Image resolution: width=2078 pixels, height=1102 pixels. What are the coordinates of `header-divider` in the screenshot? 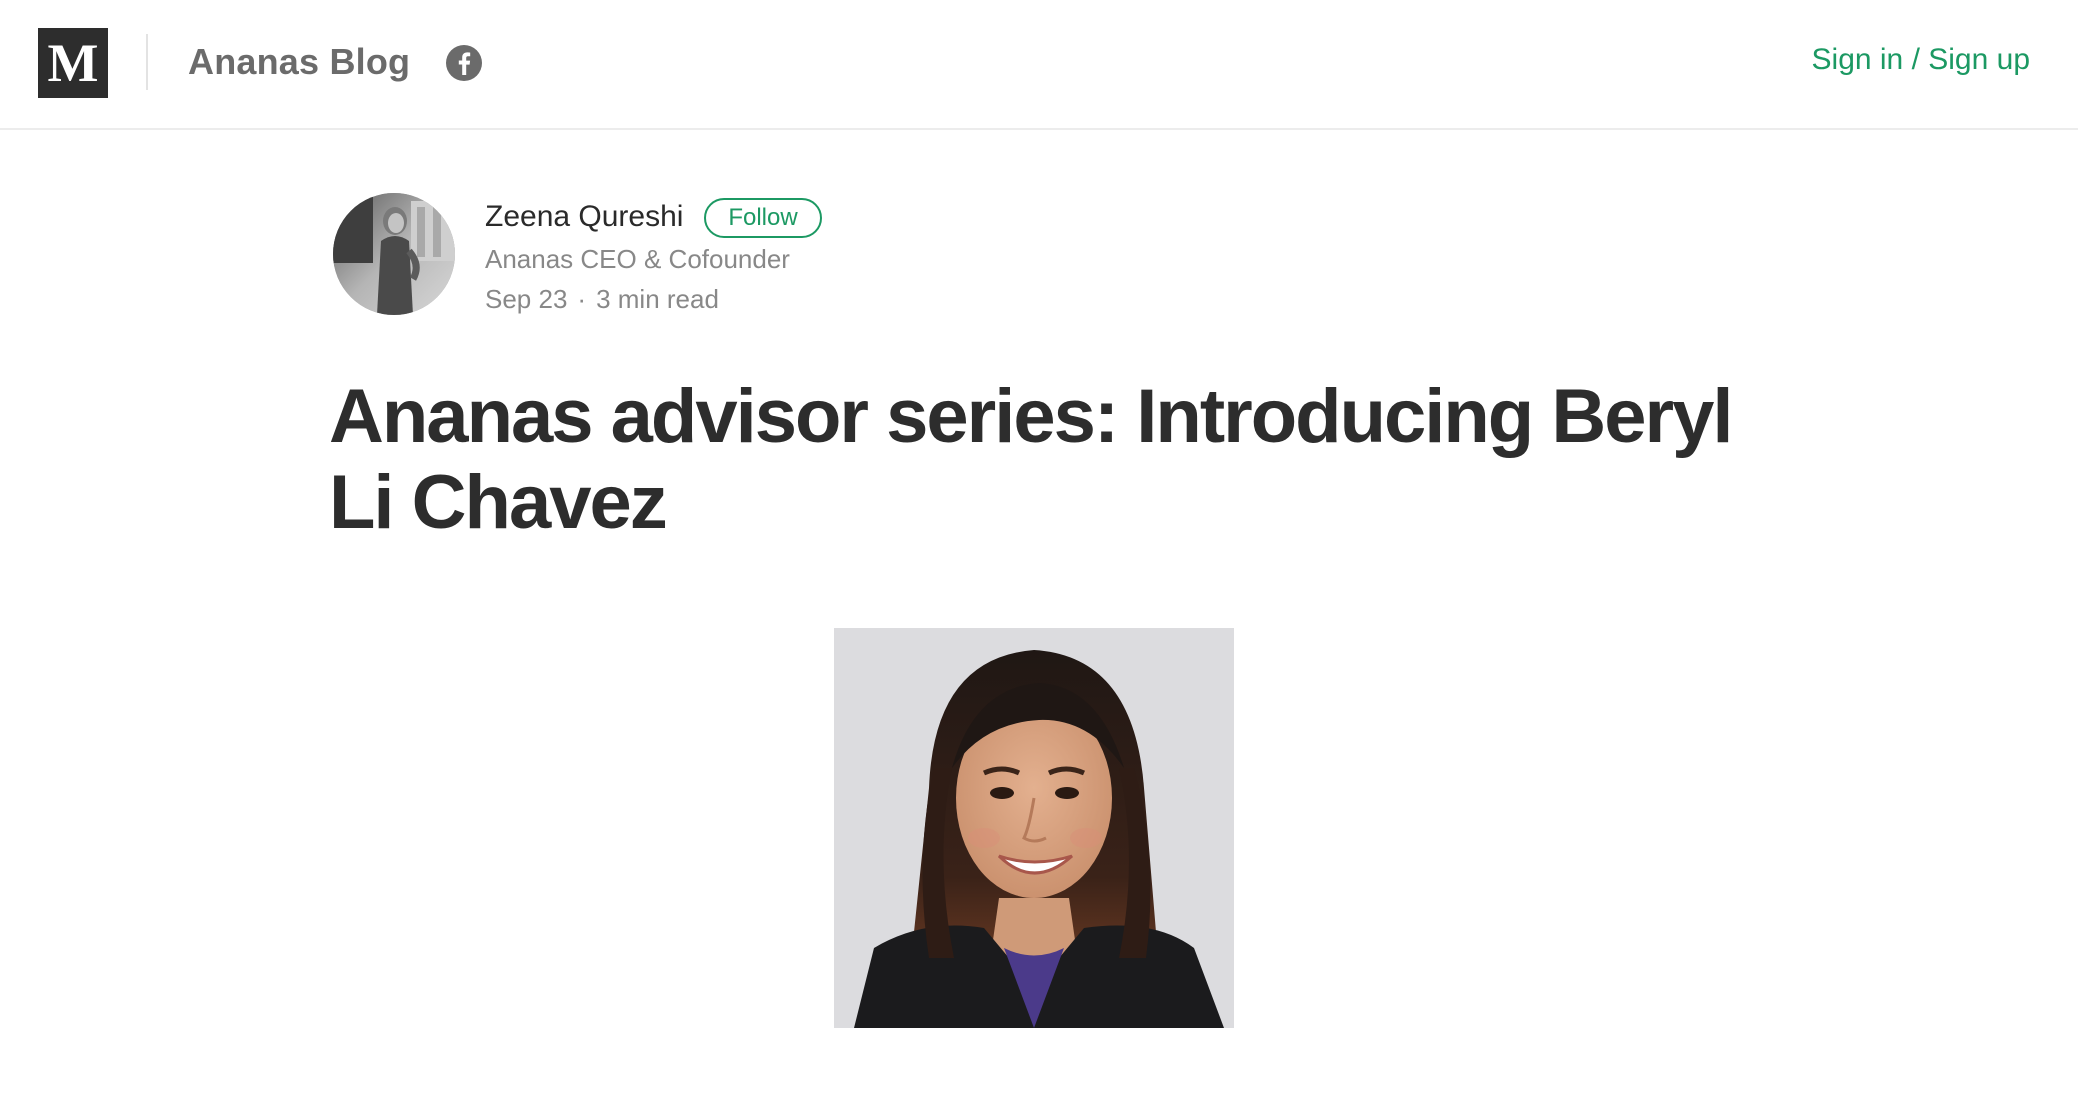 It's located at (147, 62).